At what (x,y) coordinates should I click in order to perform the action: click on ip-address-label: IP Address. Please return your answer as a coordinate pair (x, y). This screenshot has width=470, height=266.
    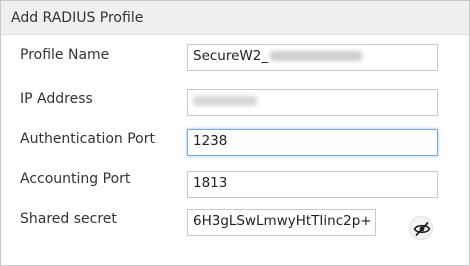
    Looking at the image, I should click on (56, 99).